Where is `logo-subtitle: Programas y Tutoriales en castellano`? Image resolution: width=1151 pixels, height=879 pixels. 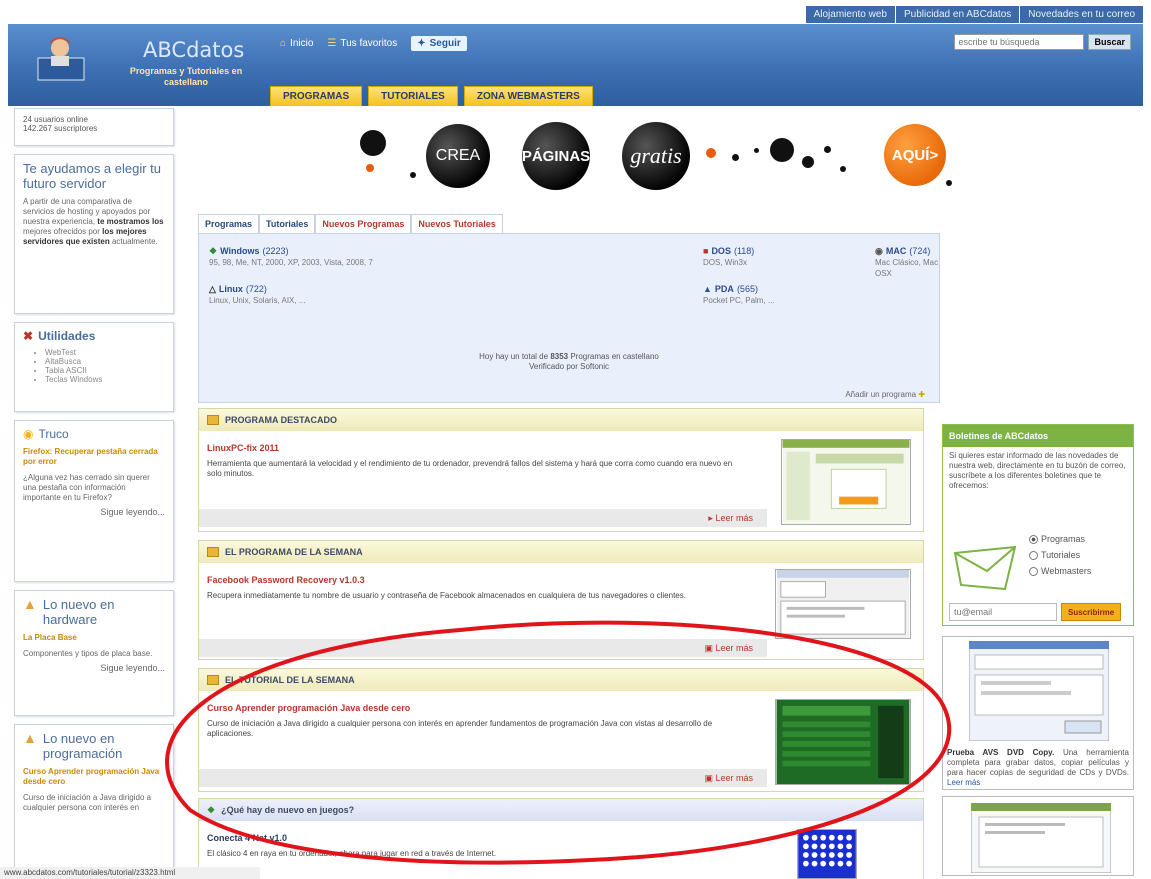
logo-subtitle: Programas y Tutoriales en castellano is located at coordinates (186, 76).